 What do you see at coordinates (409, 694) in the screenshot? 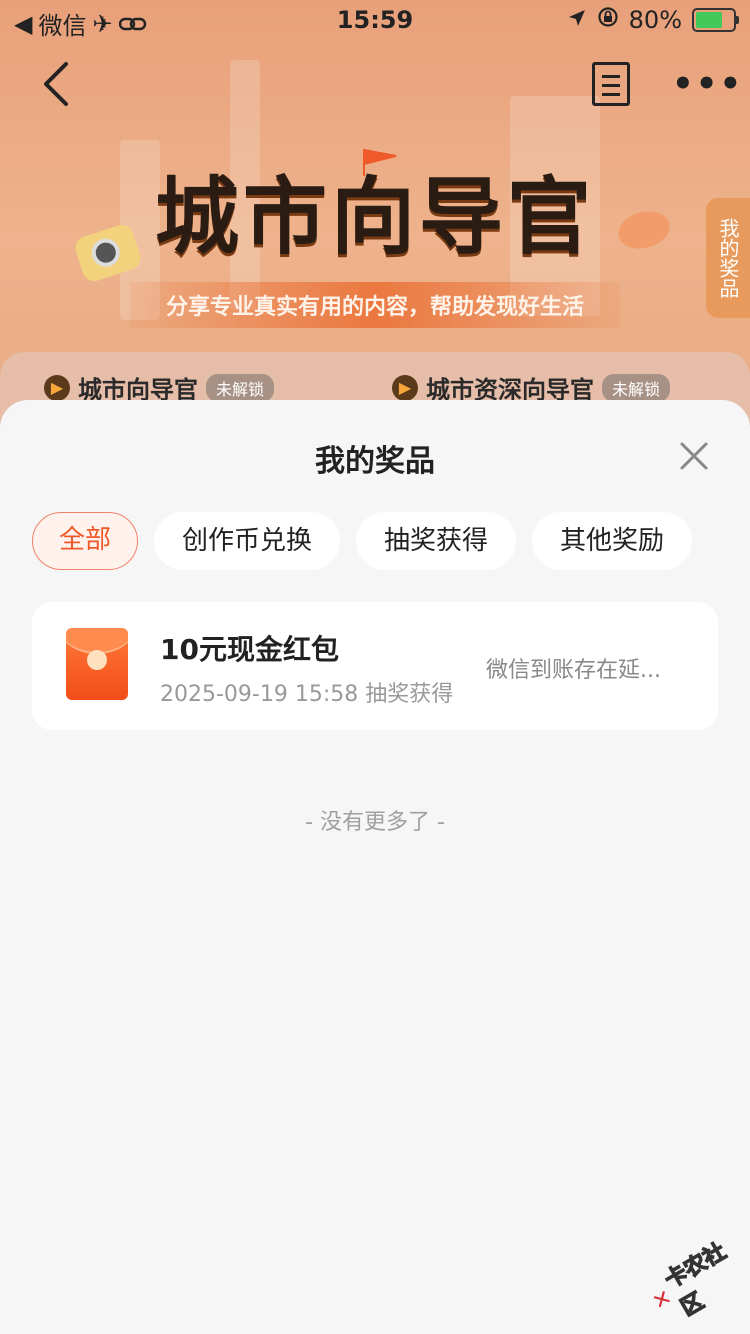
I see `prize-source: 抽奖获得` at bounding box center [409, 694].